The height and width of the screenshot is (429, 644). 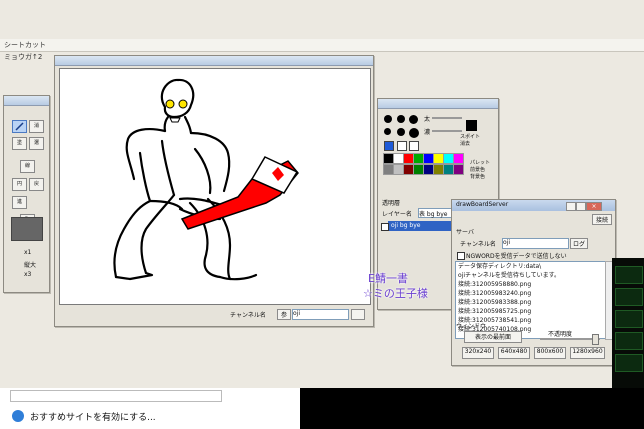 I want to click on redo-tool: 進, so click(x=19, y=202).